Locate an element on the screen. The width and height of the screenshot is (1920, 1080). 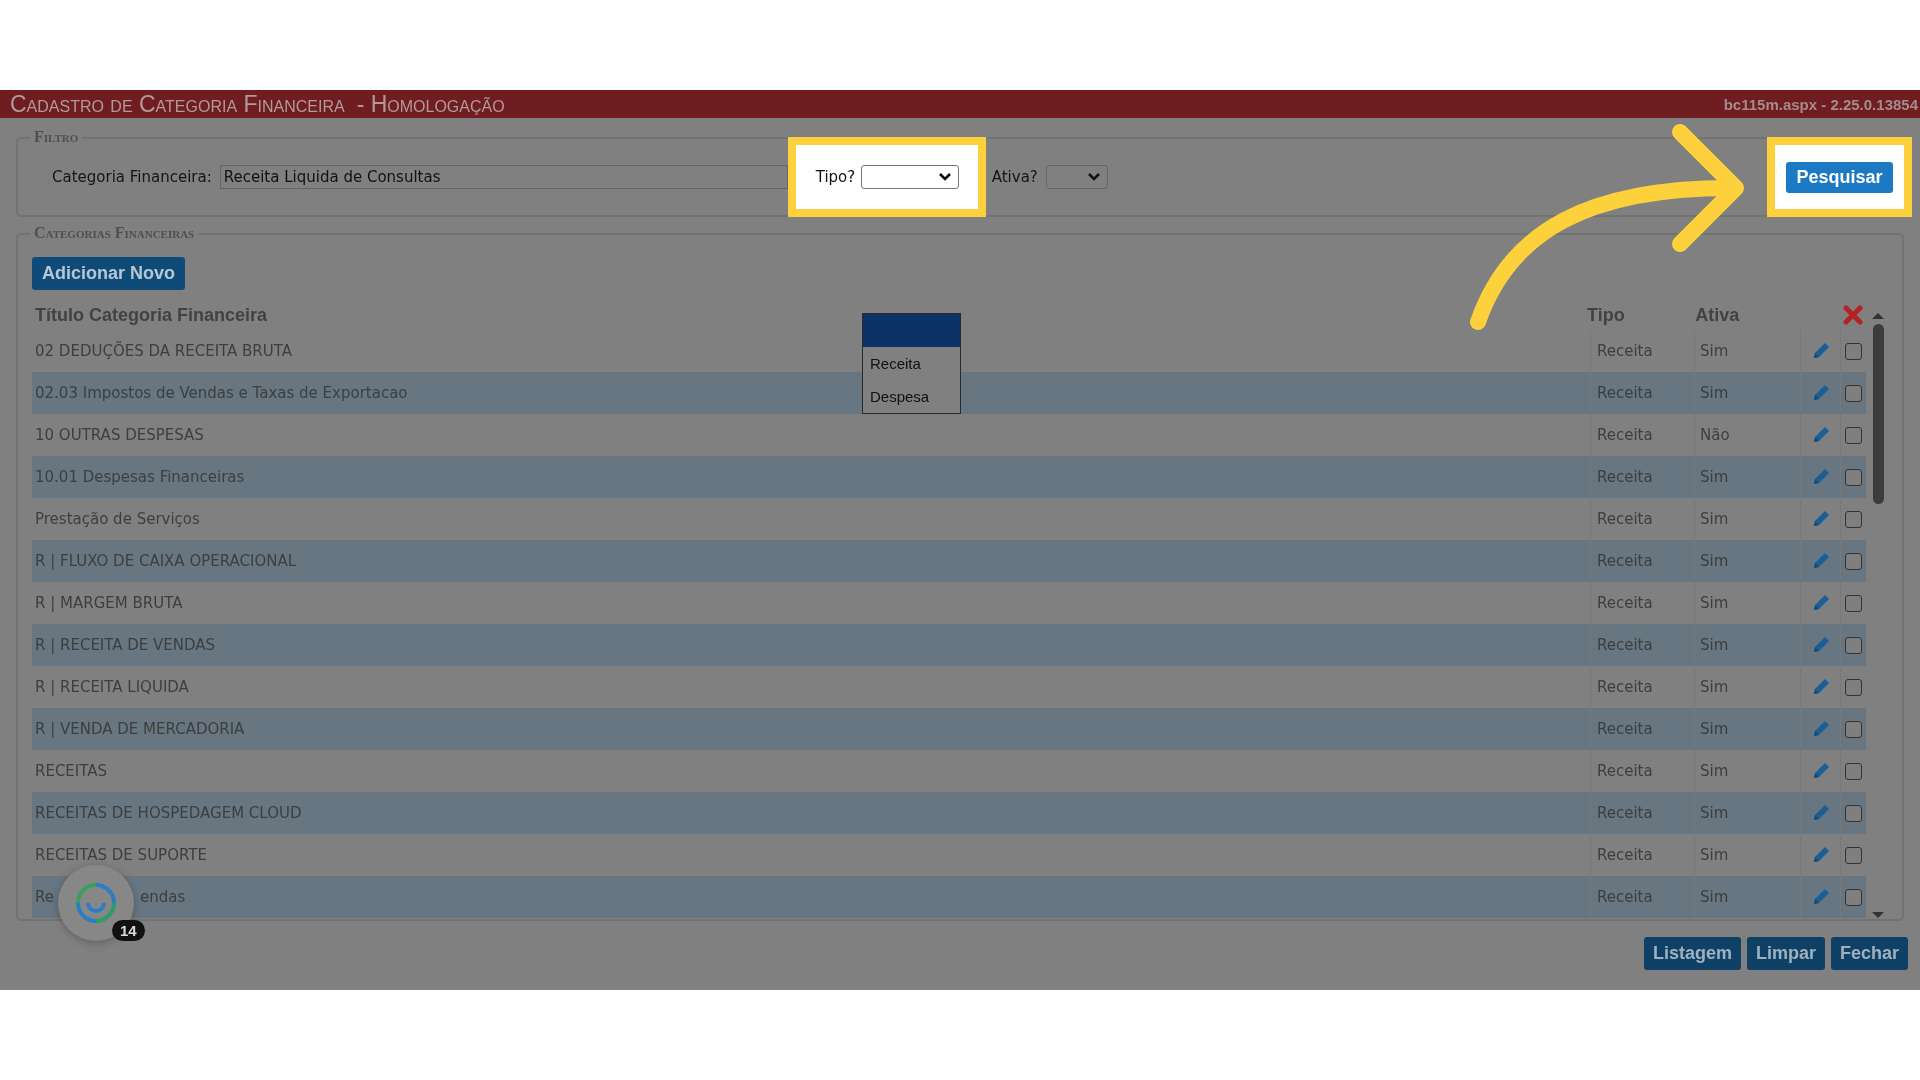
table-cell: R | FLUXO DE CAIXA OPERACIONAL is located at coordinates (166, 561).